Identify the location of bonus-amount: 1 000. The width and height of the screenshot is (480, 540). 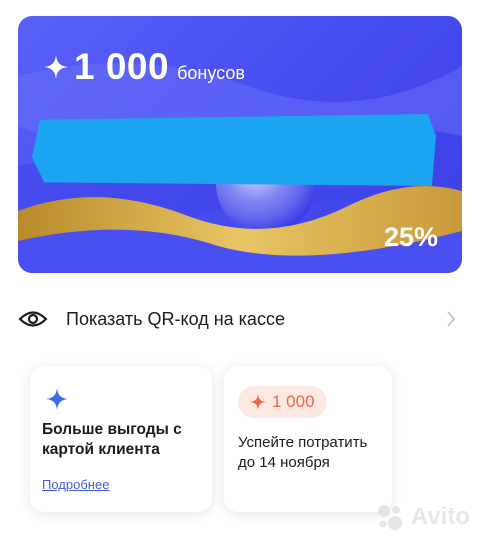
(122, 66).